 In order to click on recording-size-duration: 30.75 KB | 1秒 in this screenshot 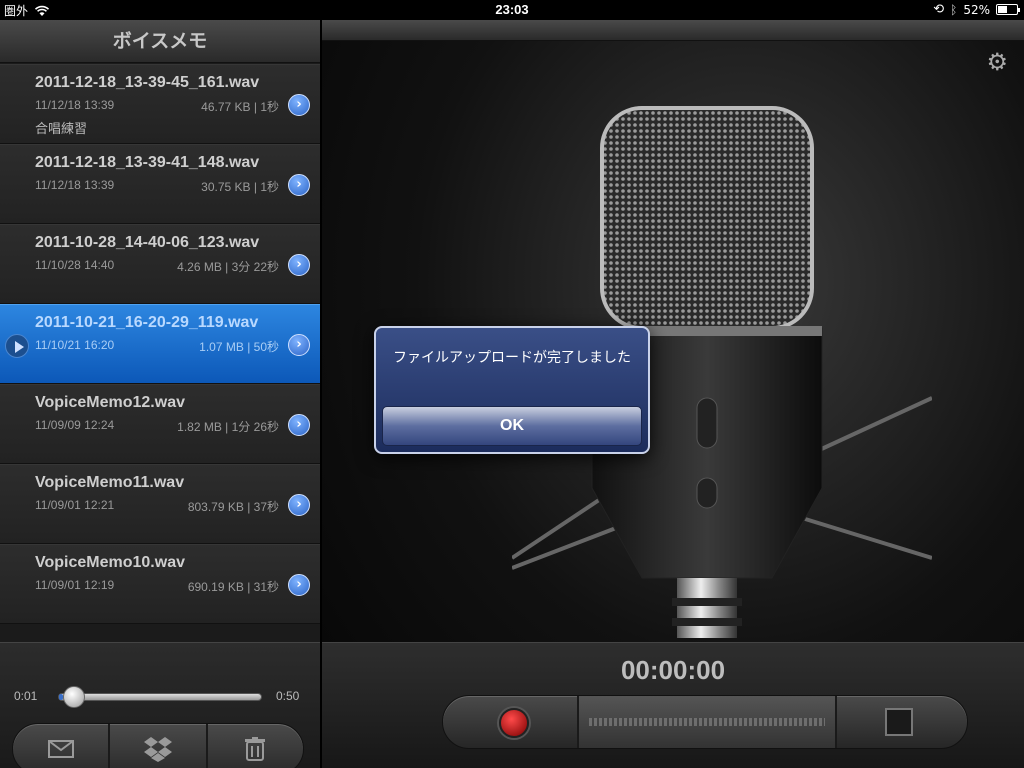, I will do `click(240, 187)`.